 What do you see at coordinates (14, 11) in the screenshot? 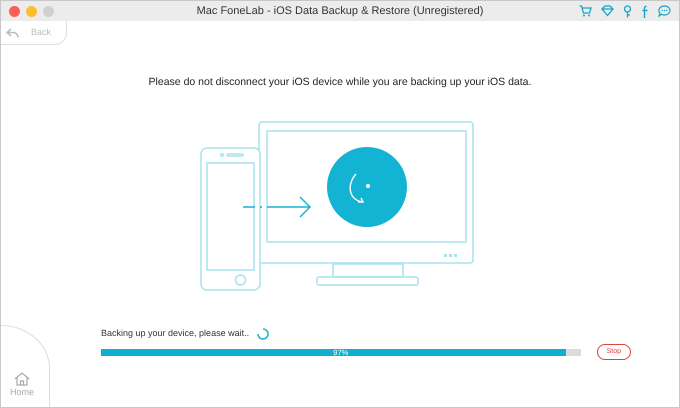
I see `close-button` at bounding box center [14, 11].